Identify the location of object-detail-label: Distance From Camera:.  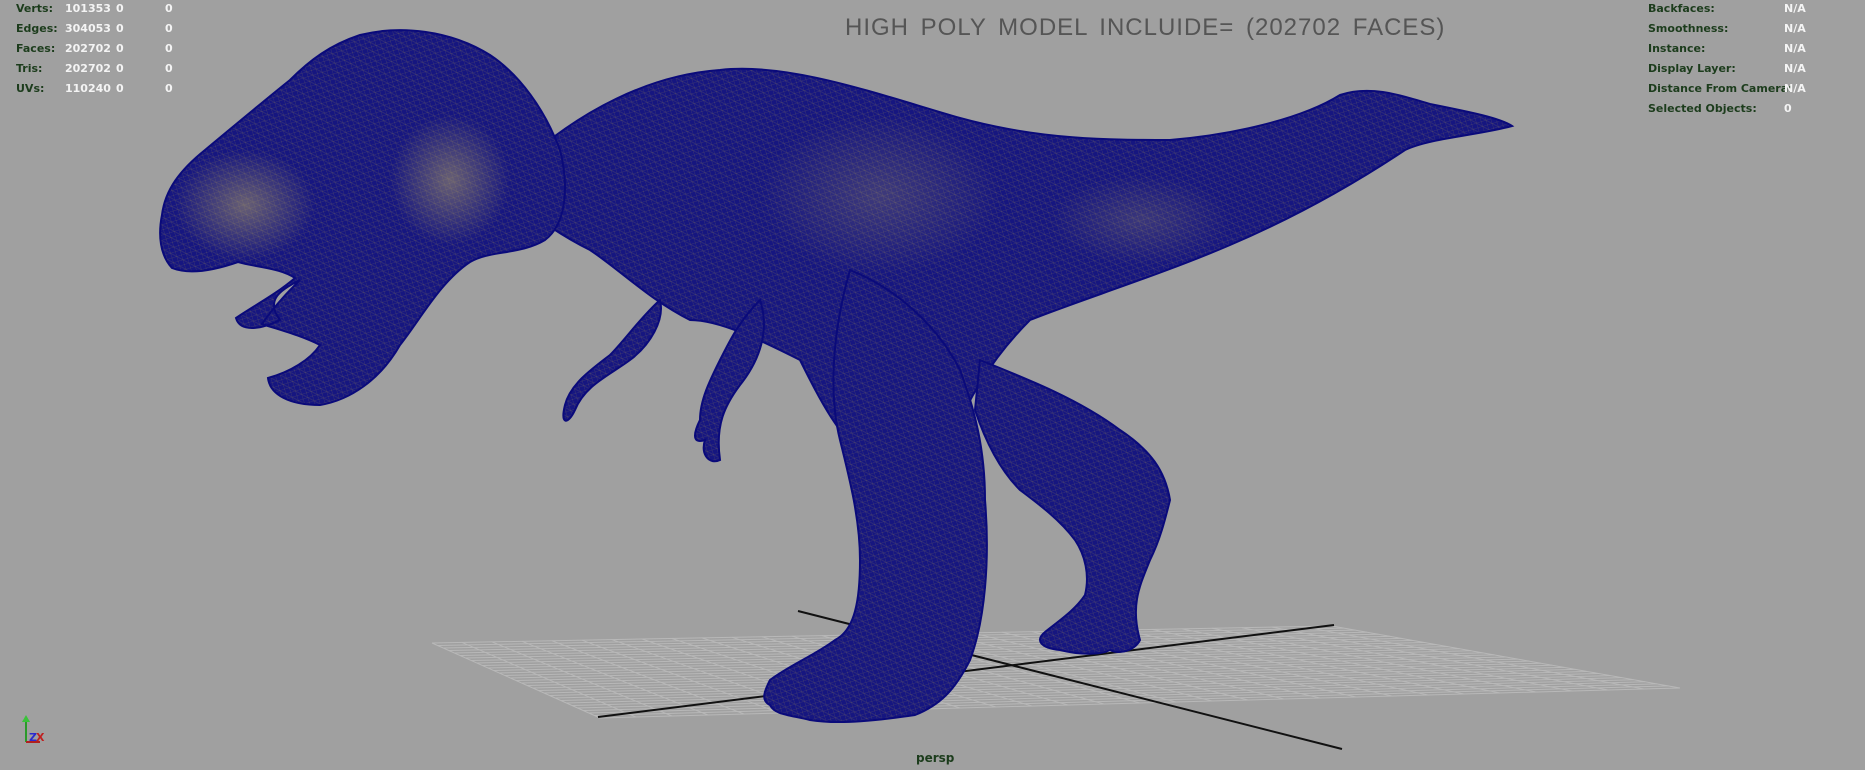
(1720, 88).